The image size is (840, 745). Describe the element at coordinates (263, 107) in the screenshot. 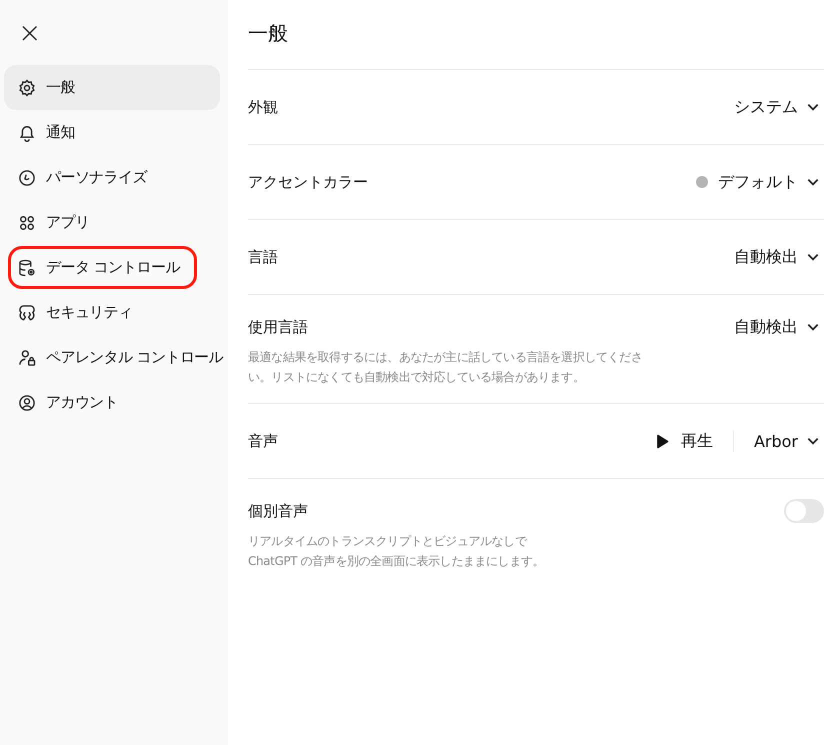

I see `setting-label: 外観` at that location.